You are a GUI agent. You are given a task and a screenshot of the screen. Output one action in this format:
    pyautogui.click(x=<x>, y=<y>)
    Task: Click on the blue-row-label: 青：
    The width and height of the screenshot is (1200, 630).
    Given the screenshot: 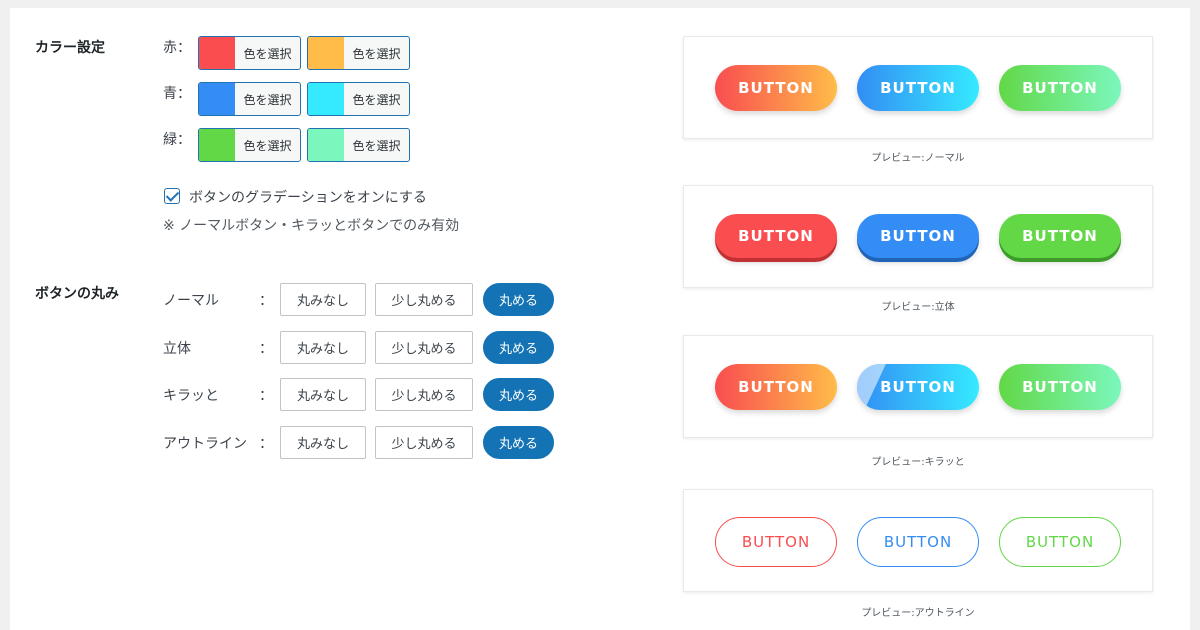 What is the action you would take?
    pyautogui.click(x=177, y=94)
    